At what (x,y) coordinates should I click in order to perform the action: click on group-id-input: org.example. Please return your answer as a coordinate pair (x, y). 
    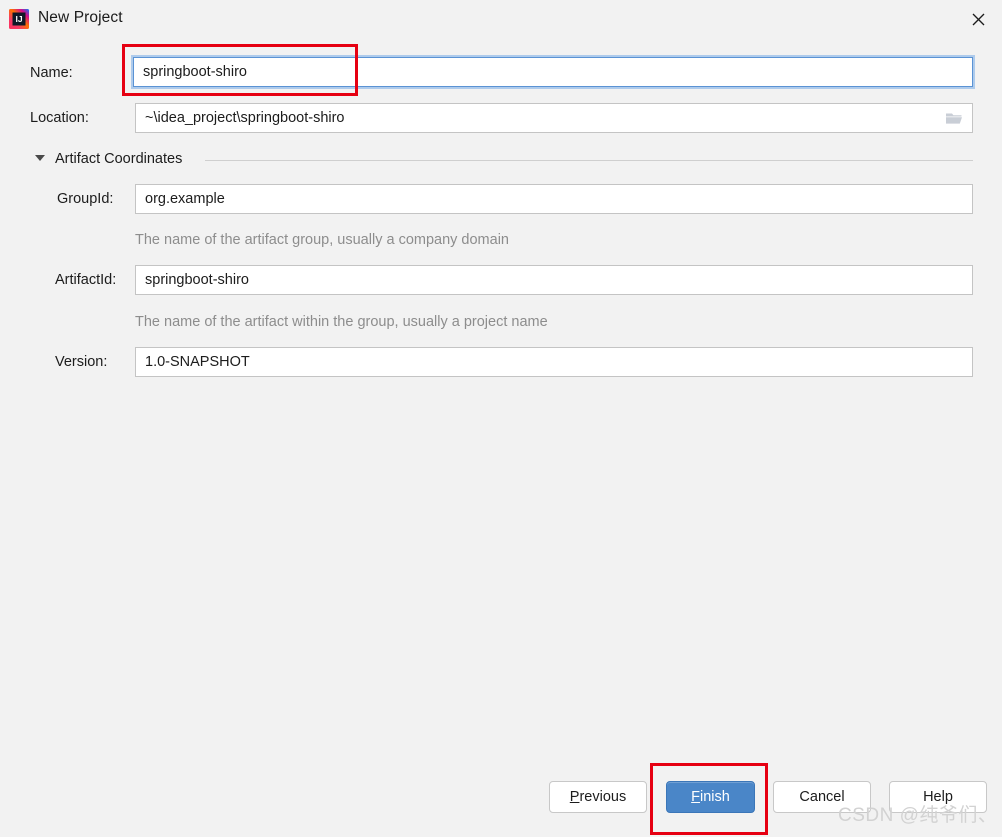
    Looking at the image, I should click on (554, 199).